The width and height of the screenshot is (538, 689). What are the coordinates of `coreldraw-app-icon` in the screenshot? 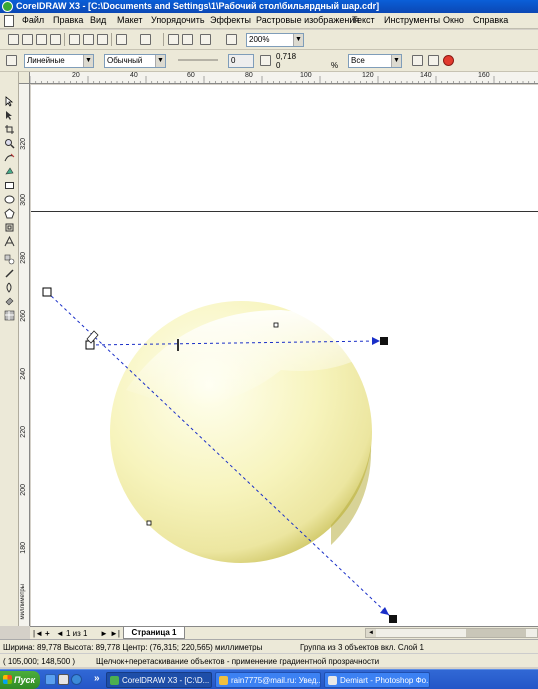 It's located at (7, 6).